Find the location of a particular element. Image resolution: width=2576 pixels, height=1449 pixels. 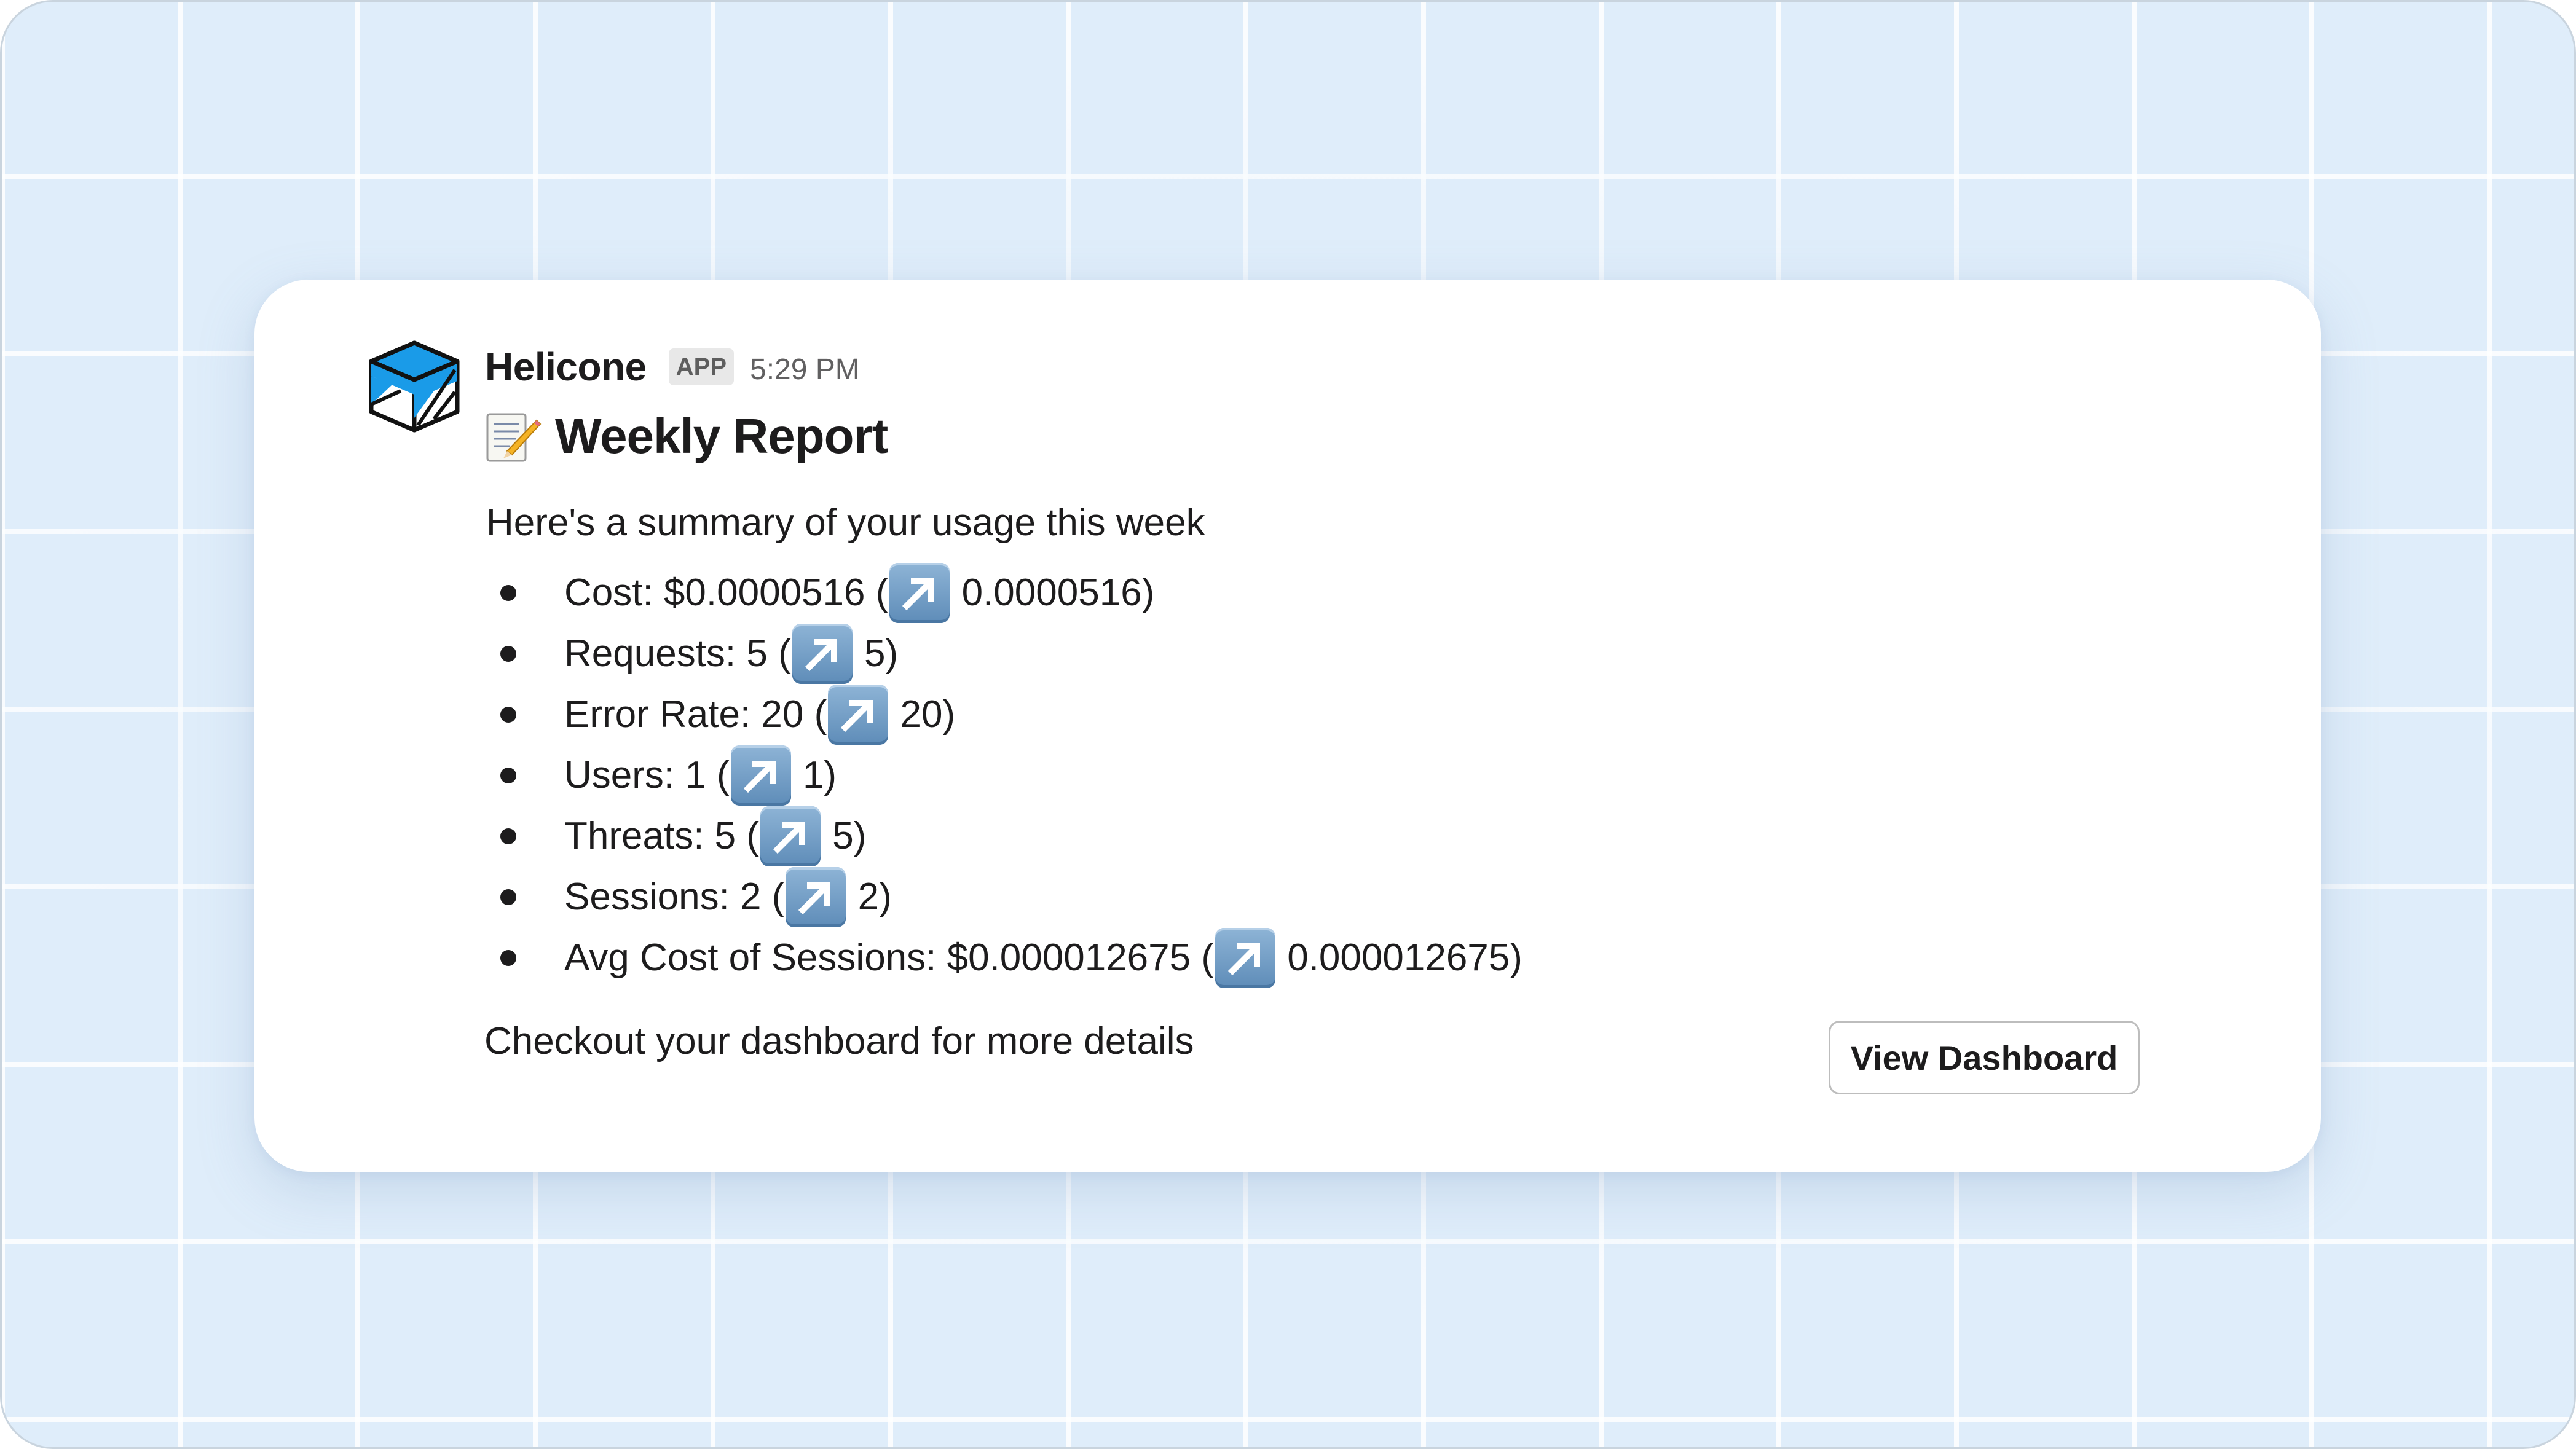

helicone-logo-icon is located at coordinates (415, 386).